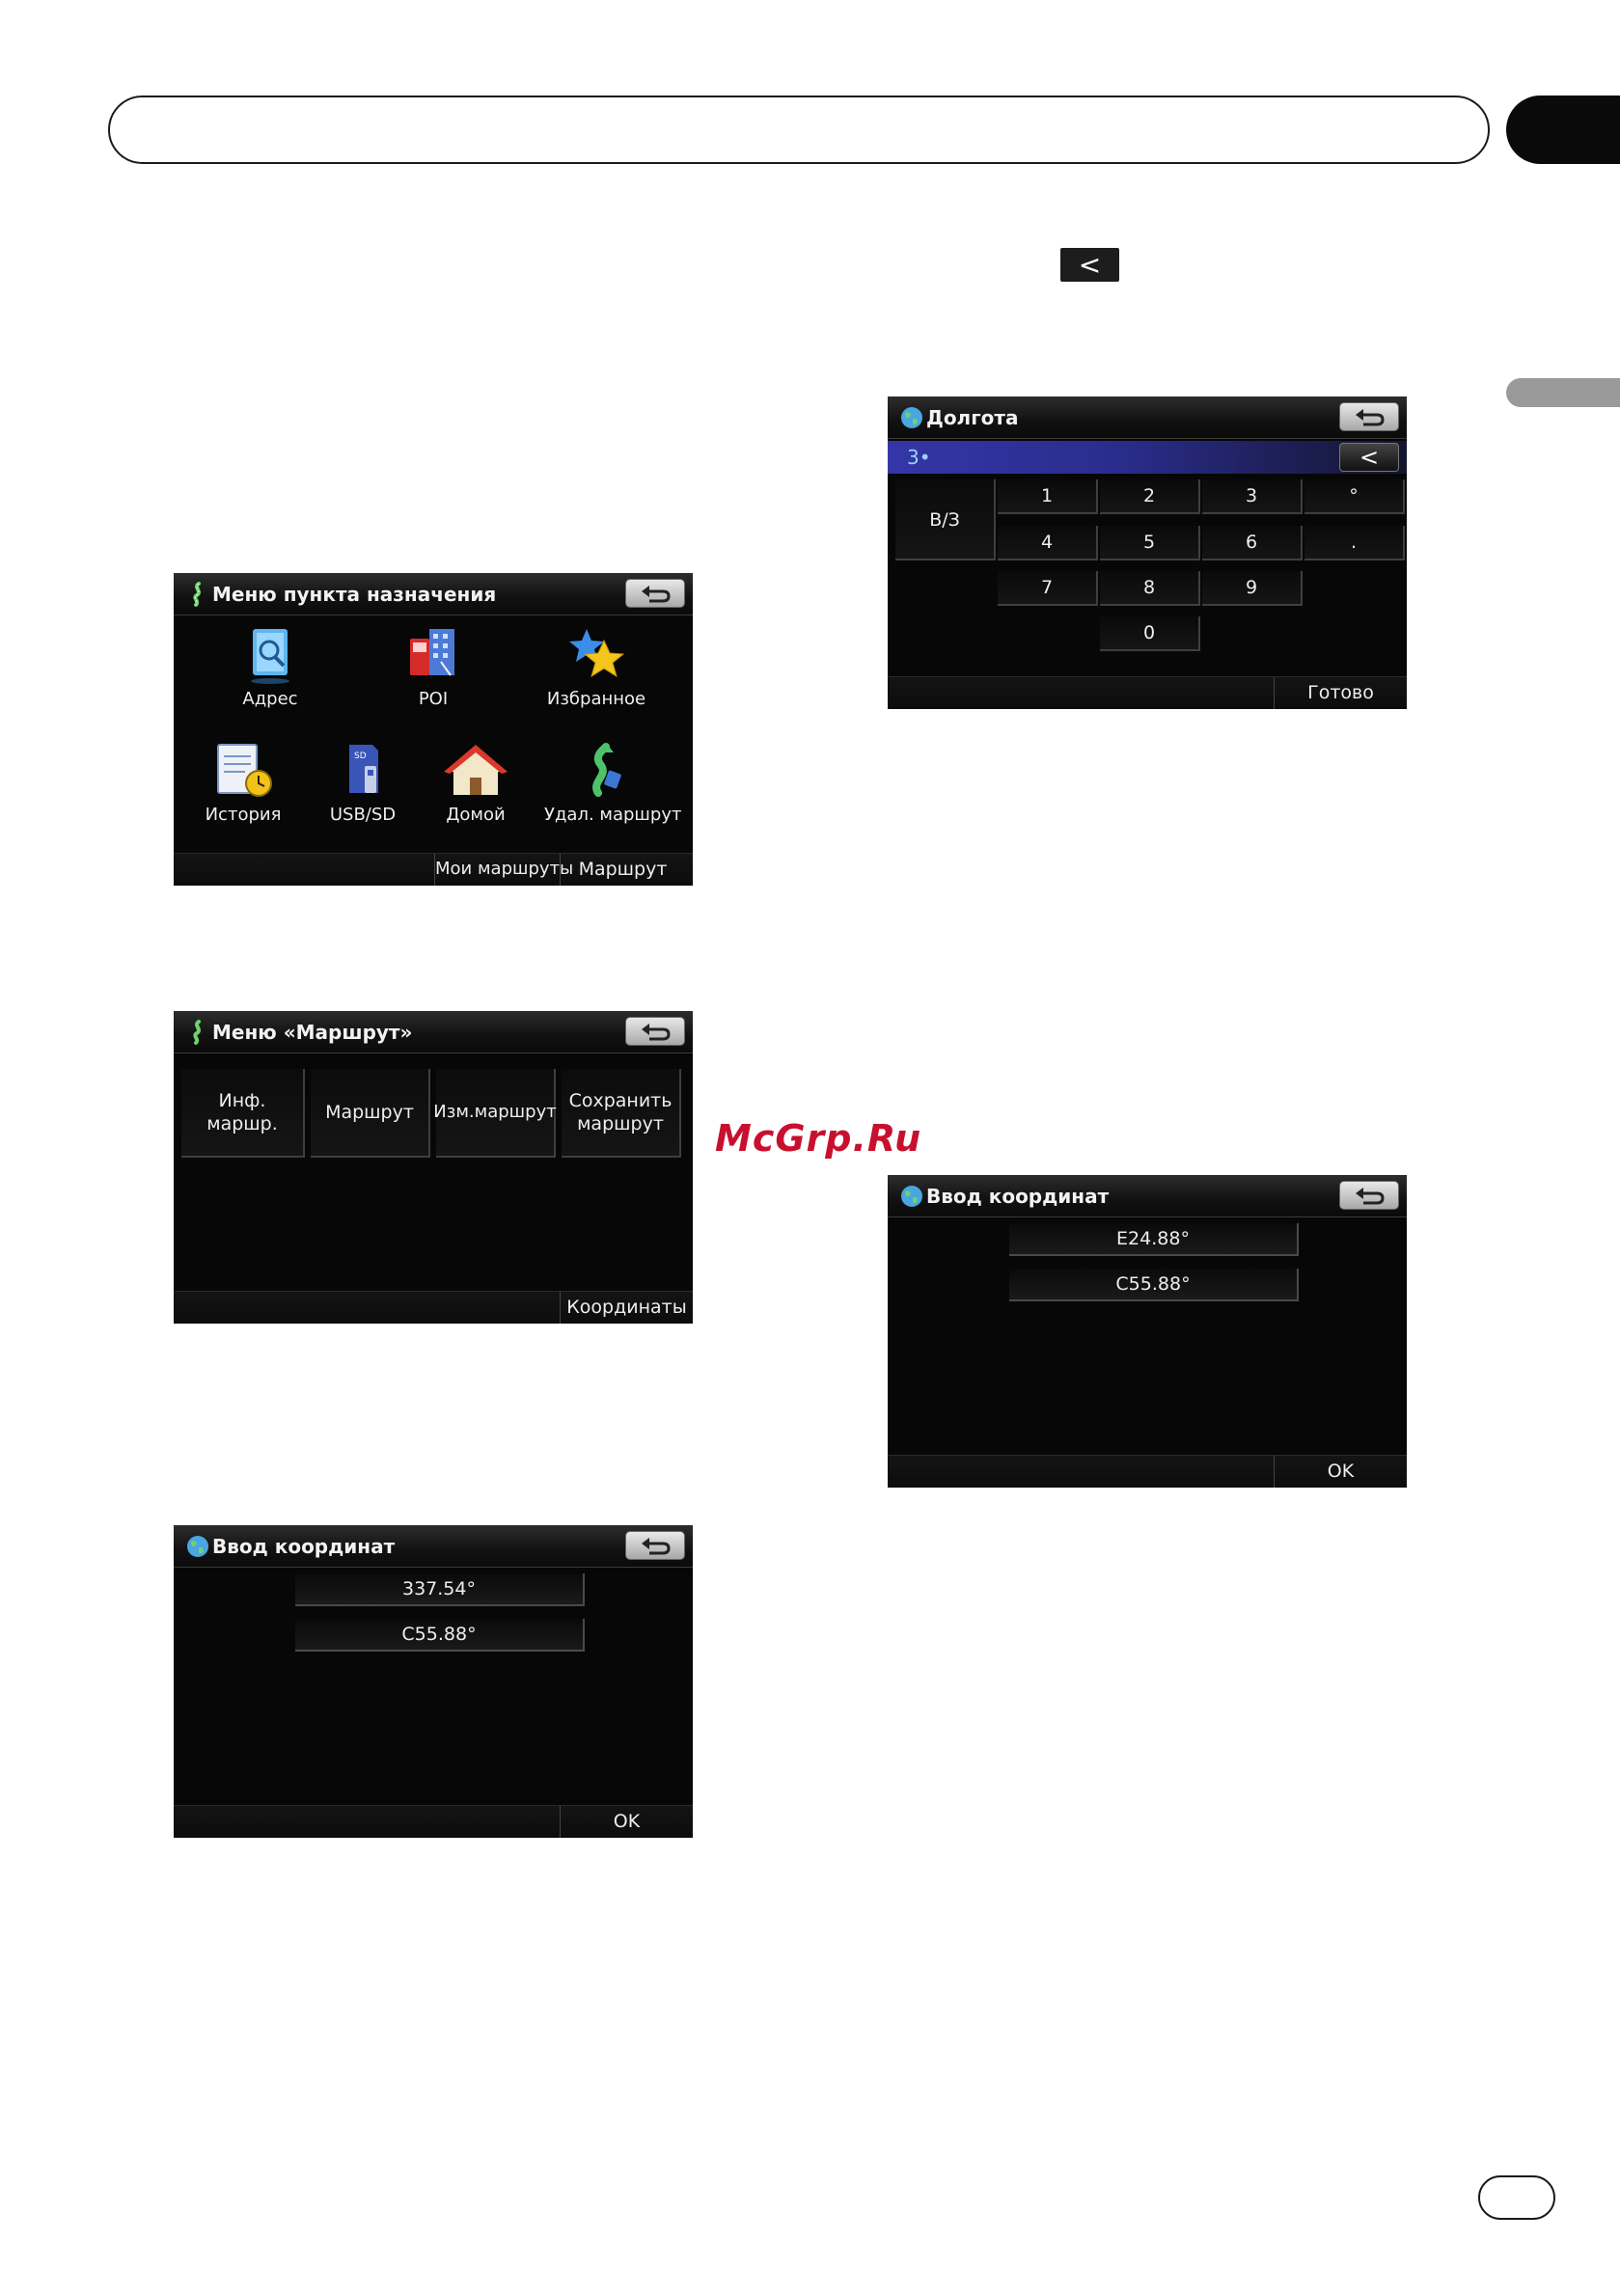 This screenshot has width=1620, height=2296. I want to click on page-header-bar, so click(799, 130).